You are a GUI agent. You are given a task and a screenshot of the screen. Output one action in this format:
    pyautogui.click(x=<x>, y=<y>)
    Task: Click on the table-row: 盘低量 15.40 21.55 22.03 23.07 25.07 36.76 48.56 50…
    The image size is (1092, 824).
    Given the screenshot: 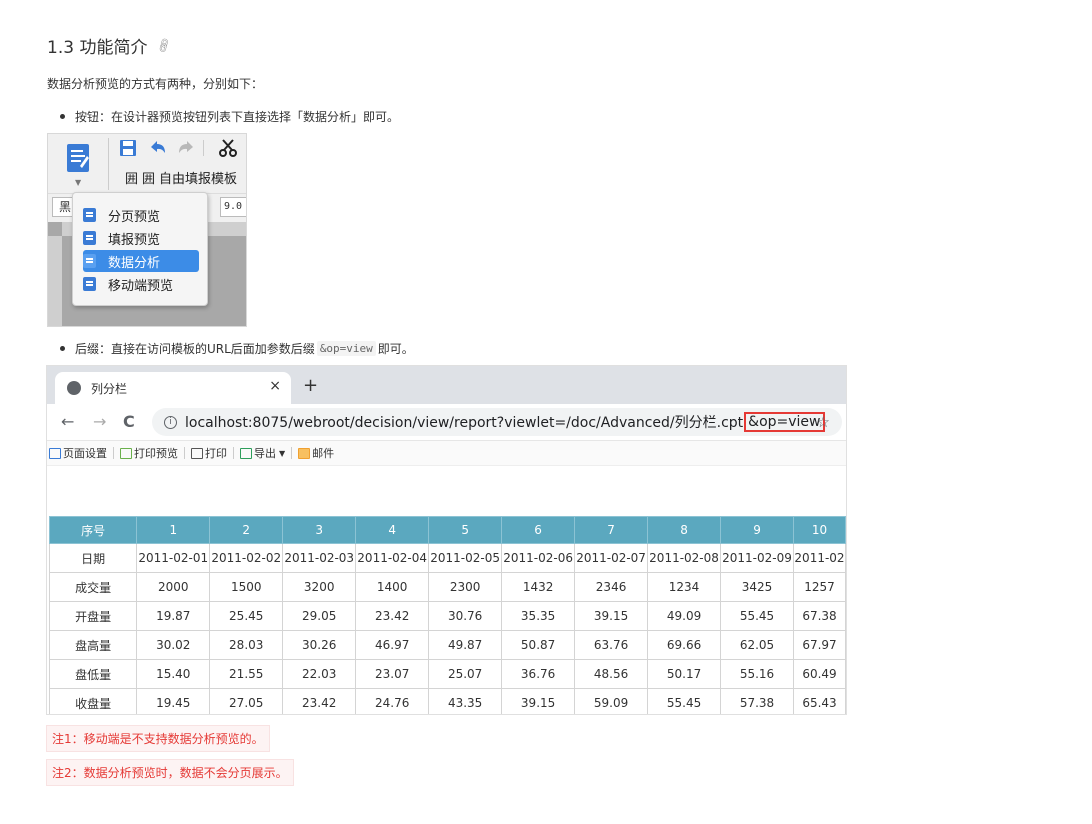 What is the action you would take?
    pyautogui.click(x=447, y=674)
    